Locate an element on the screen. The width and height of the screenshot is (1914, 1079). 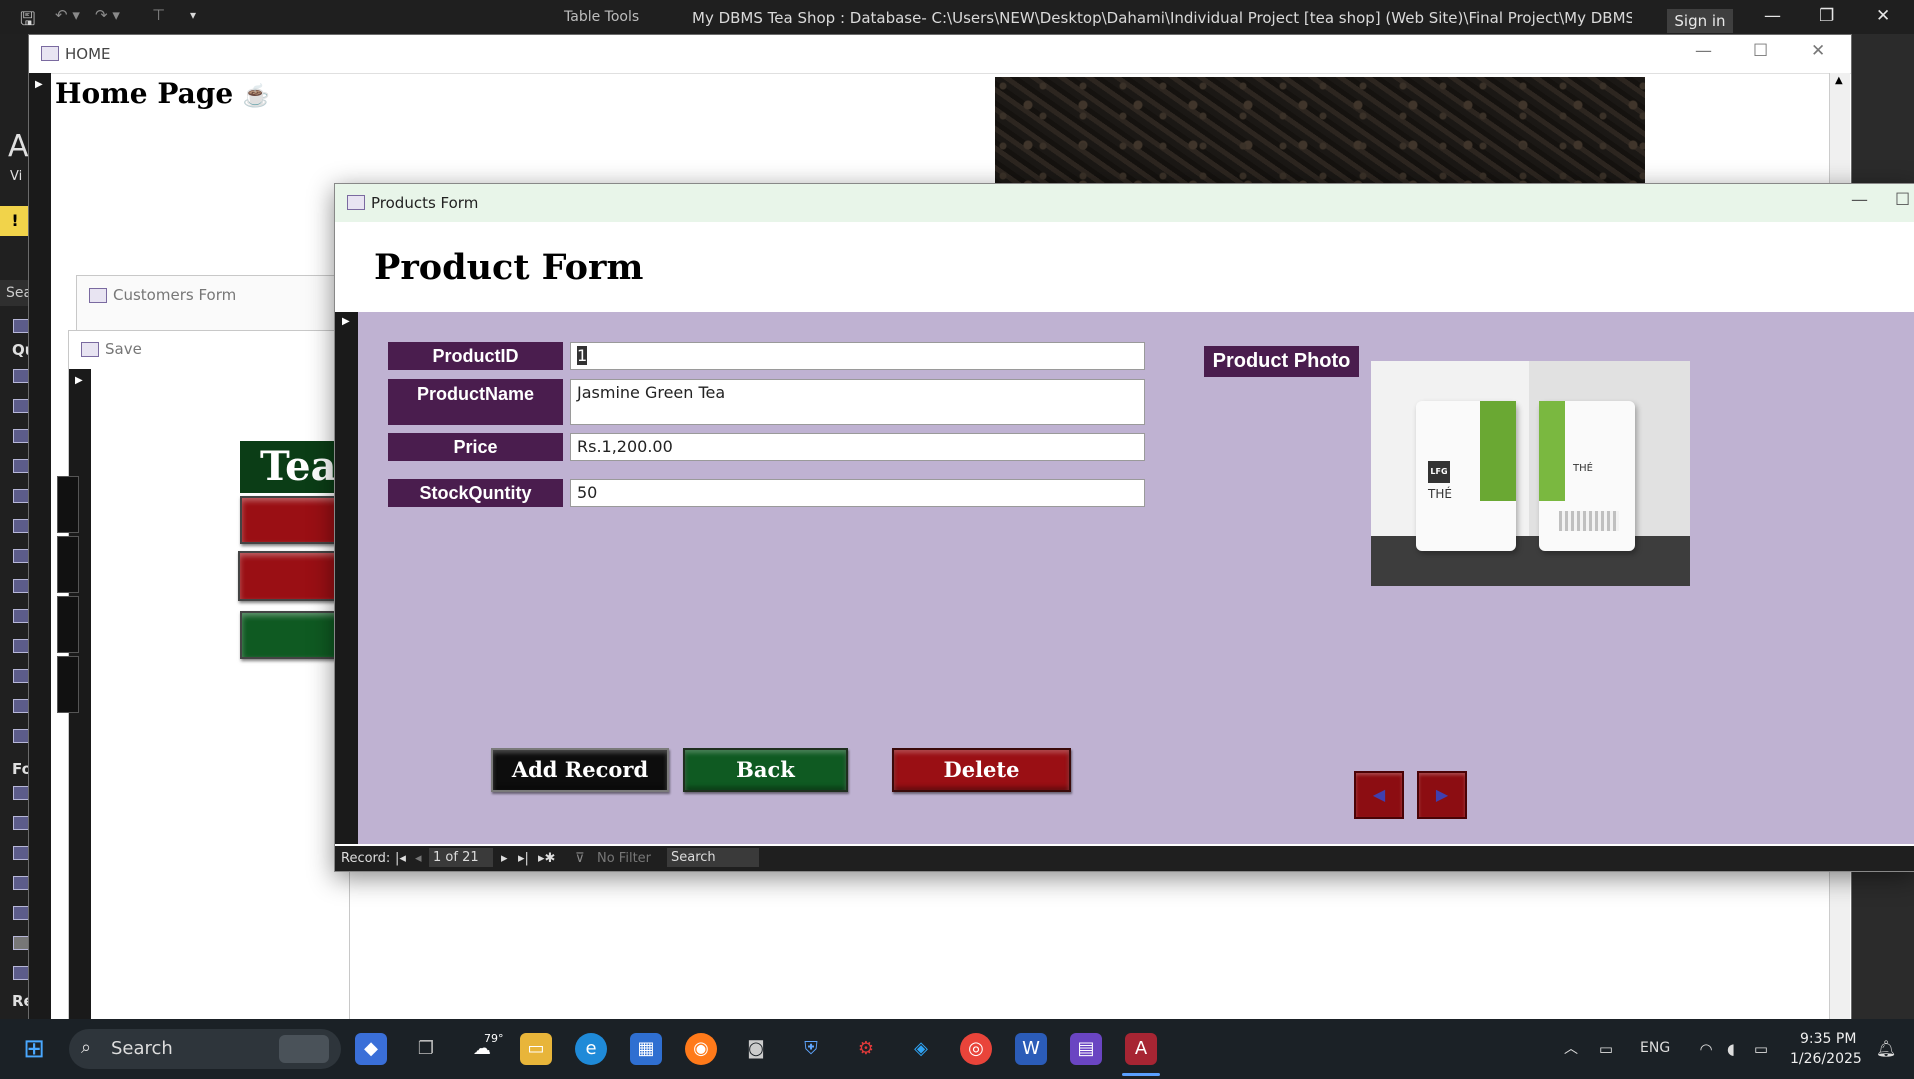
start-icon: ⊞ is located at coordinates (34, 1049).